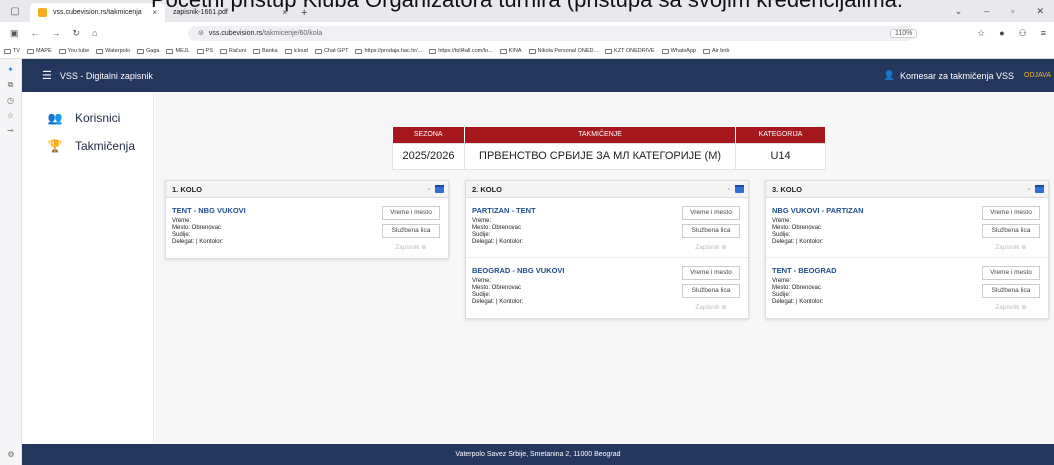  I want to click on extension-icon: ●, so click(1001, 33).